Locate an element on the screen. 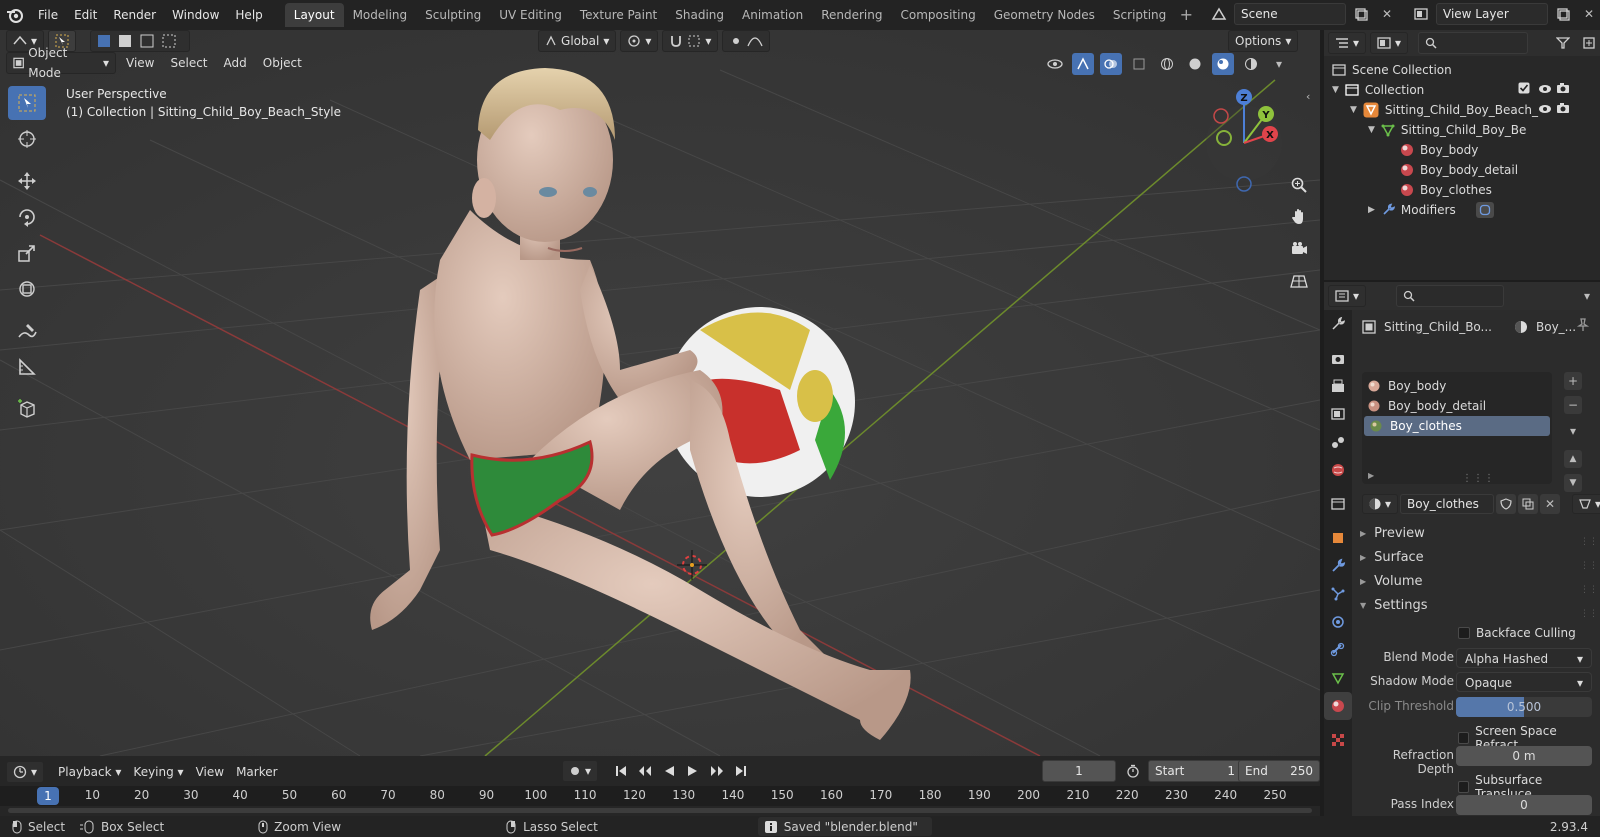  tab-sculpting: Sculpting is located at coordinates (453, 15).